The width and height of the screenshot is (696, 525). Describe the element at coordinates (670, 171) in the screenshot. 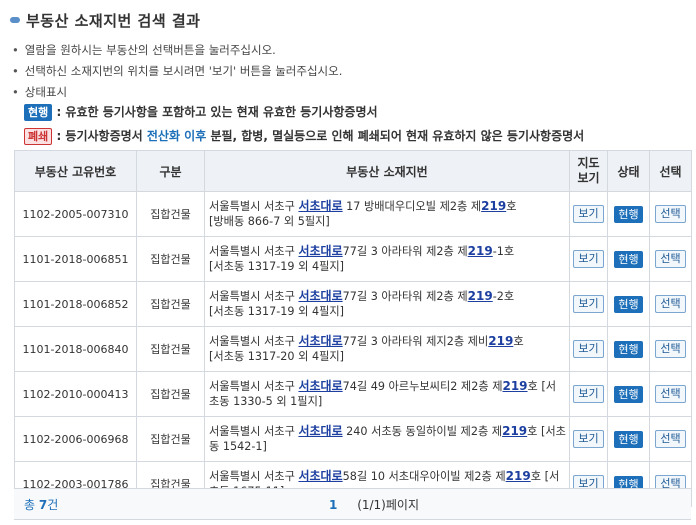

I see `col-header-select: 선택` at that location.